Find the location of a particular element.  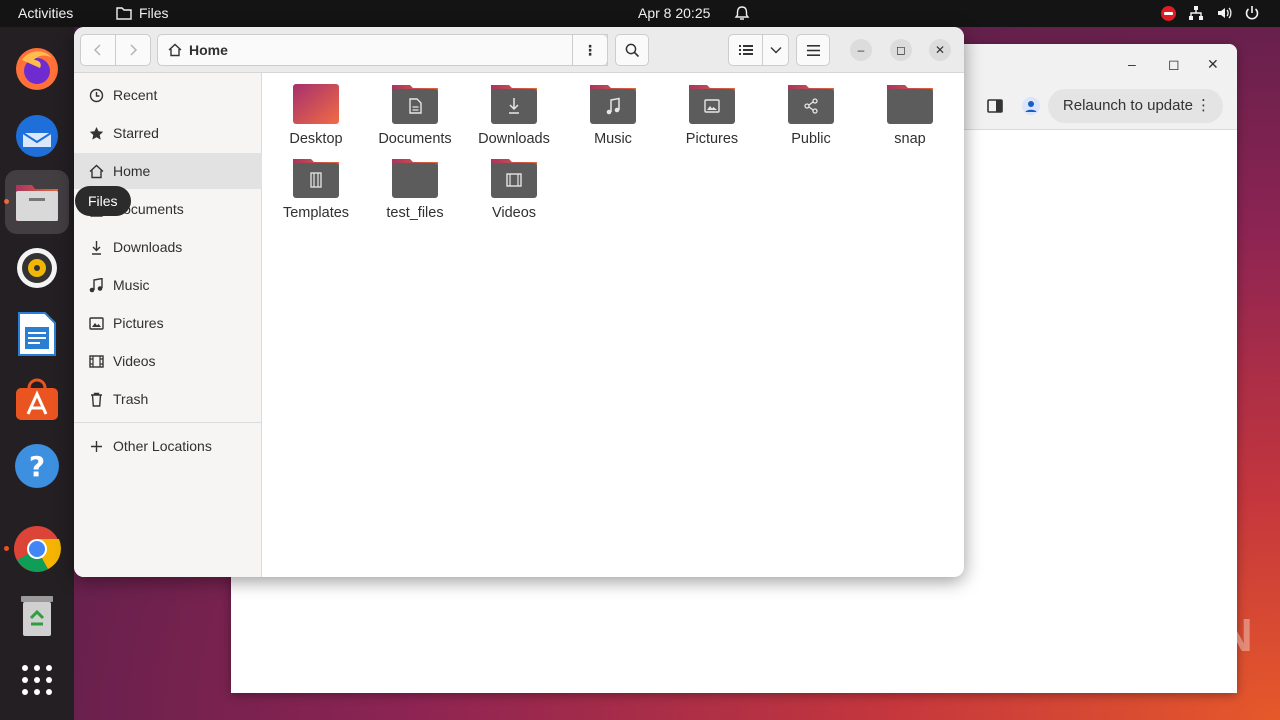

relaunch-button: Relaunch to update ⋮ is located at coordinates (1135, 106).